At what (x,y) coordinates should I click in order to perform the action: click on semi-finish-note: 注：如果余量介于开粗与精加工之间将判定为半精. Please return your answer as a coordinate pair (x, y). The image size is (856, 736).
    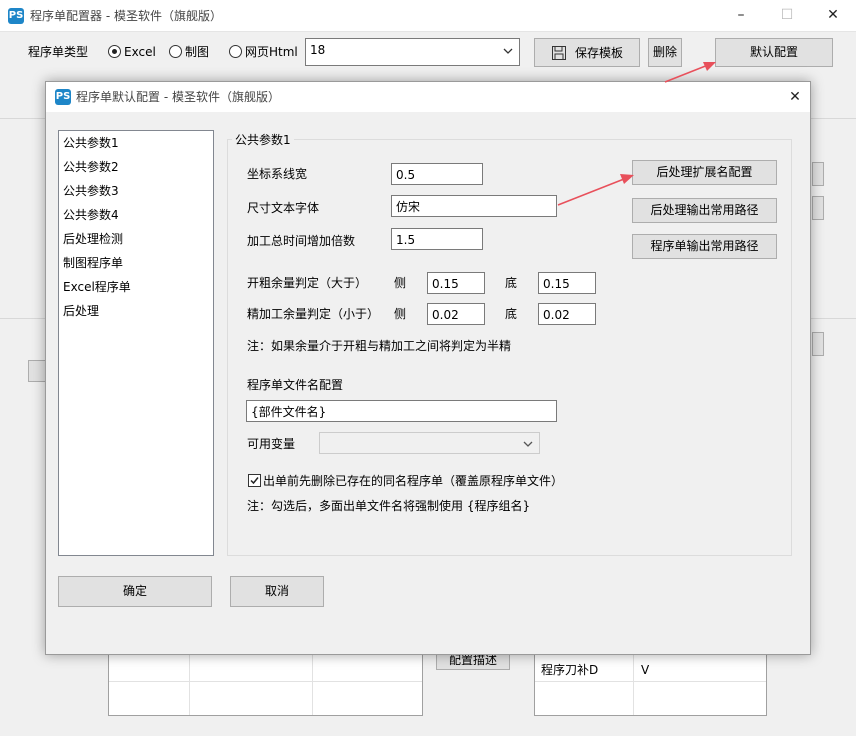
    Looking at the image, I should click on (379, 346).